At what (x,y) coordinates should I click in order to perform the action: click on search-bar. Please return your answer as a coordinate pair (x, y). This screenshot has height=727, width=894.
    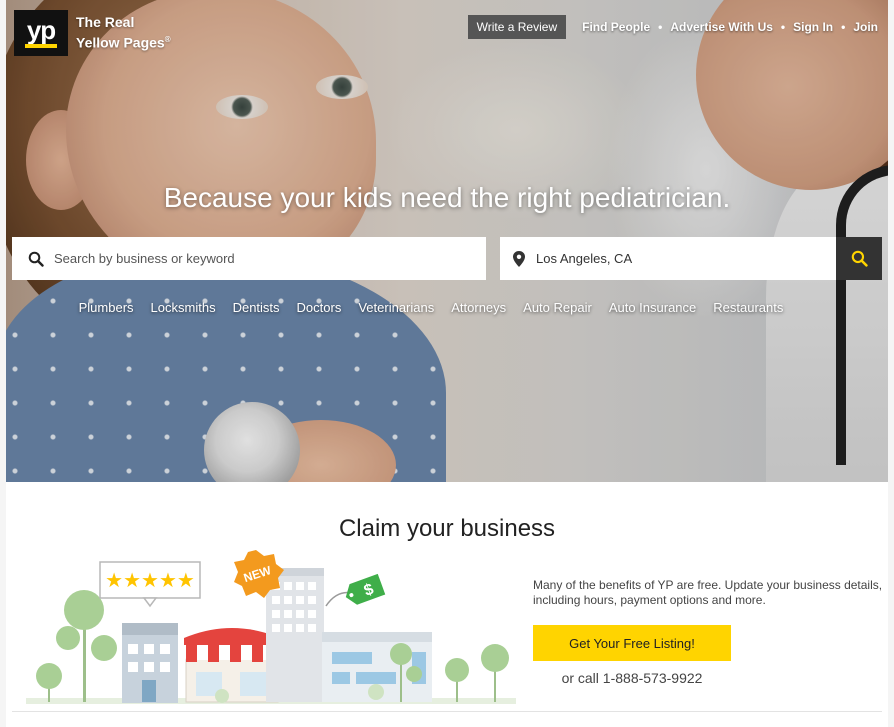
    Looking at the image, I should click on (447, 258).